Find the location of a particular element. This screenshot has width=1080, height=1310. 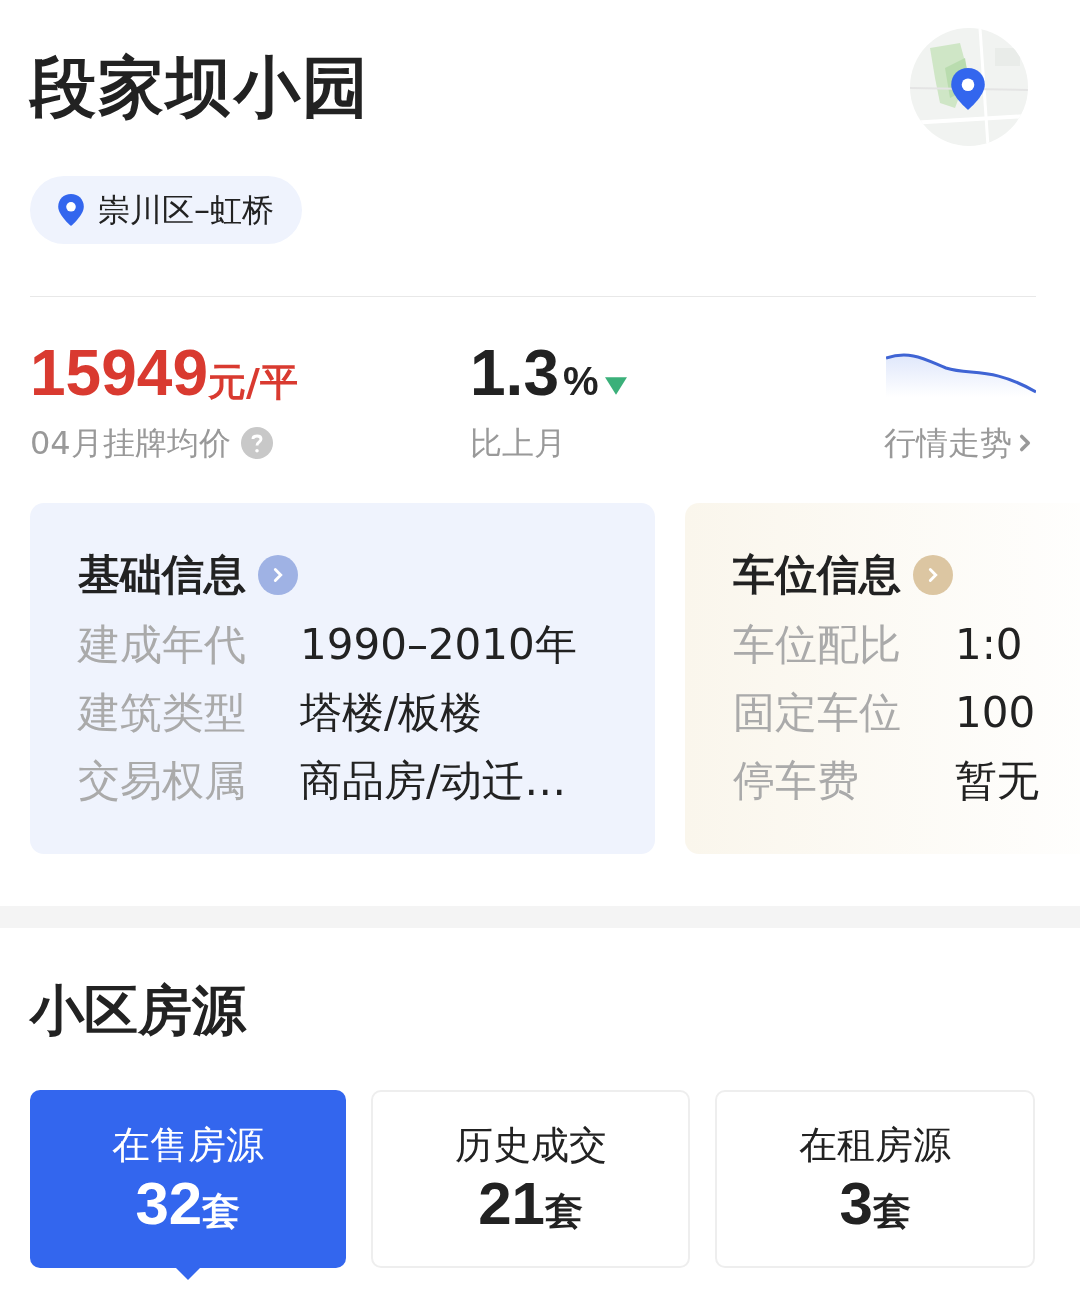

change-value: 1.3 is located at coordinates (514, 373).